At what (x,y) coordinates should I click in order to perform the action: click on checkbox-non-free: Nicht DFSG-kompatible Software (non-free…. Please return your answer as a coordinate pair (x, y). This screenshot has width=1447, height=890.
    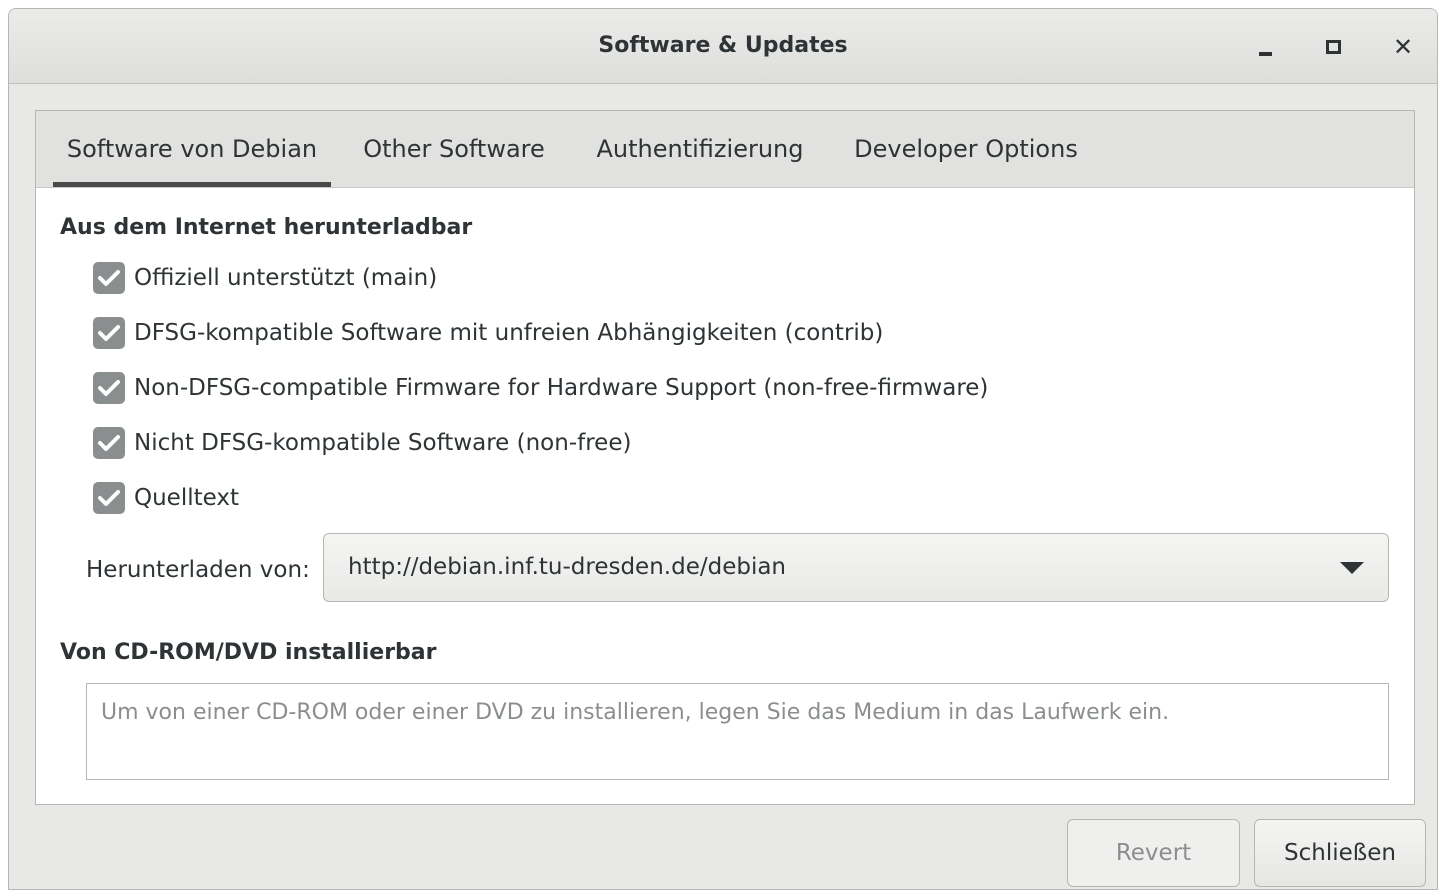
    Looking at the image, I should click on (362, 443).